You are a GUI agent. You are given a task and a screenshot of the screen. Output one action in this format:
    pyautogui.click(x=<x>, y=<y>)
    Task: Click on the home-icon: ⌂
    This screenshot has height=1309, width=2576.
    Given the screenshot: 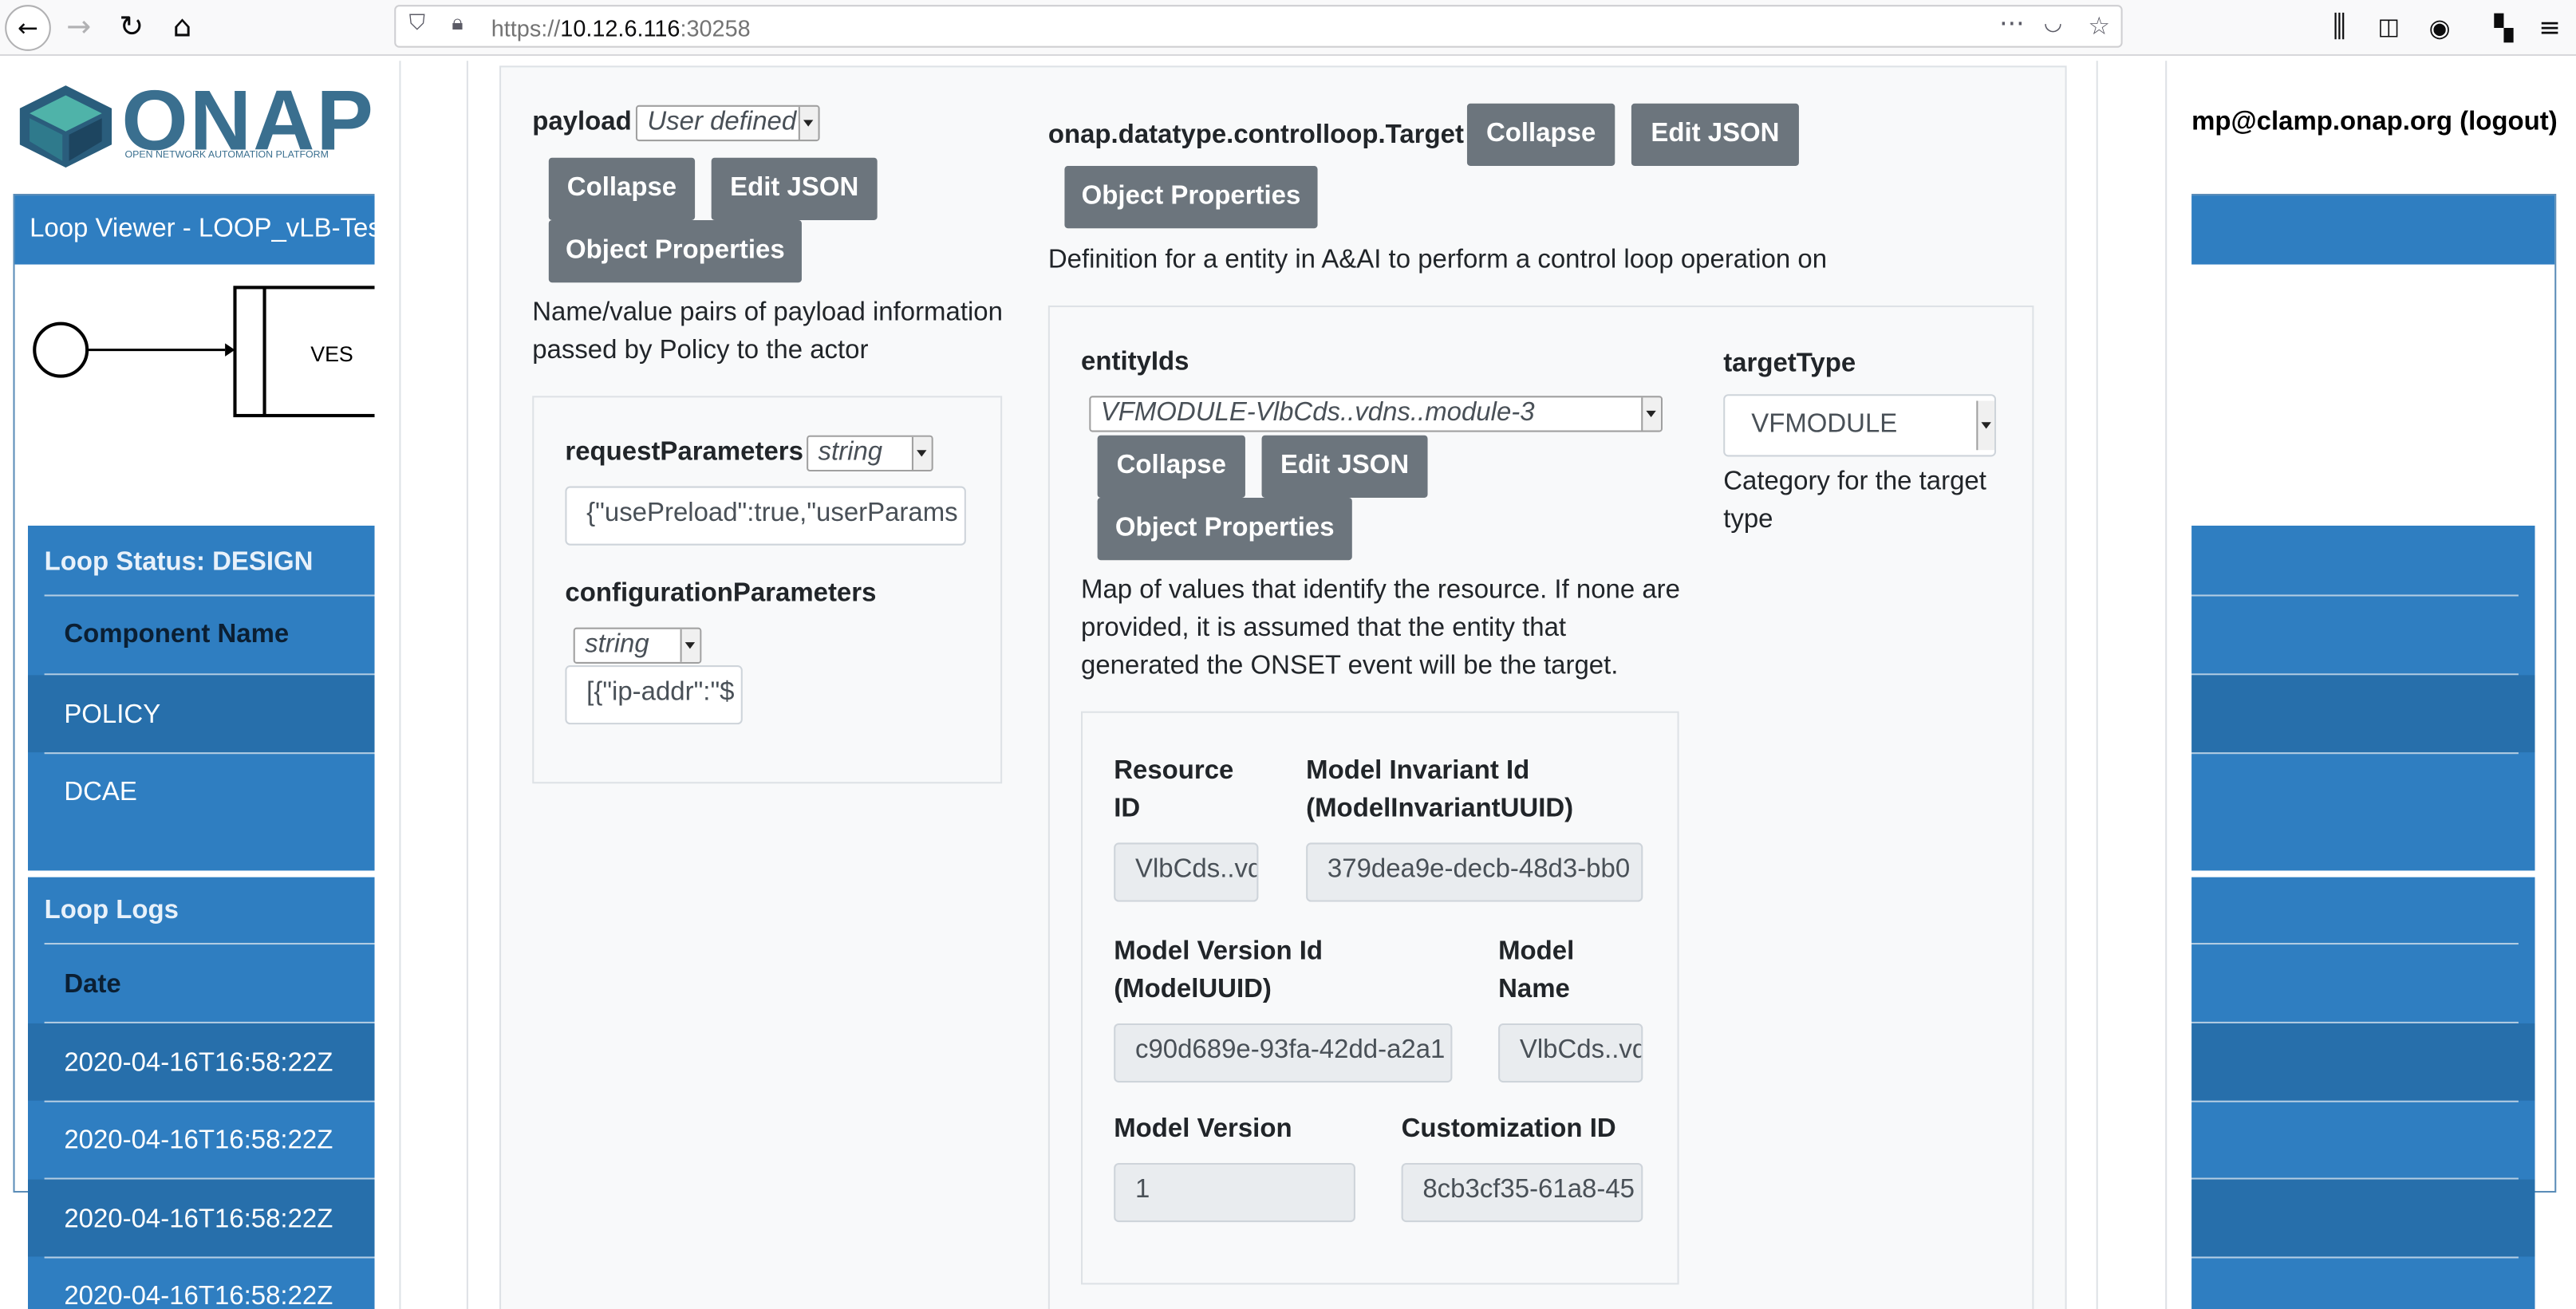 What is the action you would take?
    pyautogui.click(x=182, y=27)
    